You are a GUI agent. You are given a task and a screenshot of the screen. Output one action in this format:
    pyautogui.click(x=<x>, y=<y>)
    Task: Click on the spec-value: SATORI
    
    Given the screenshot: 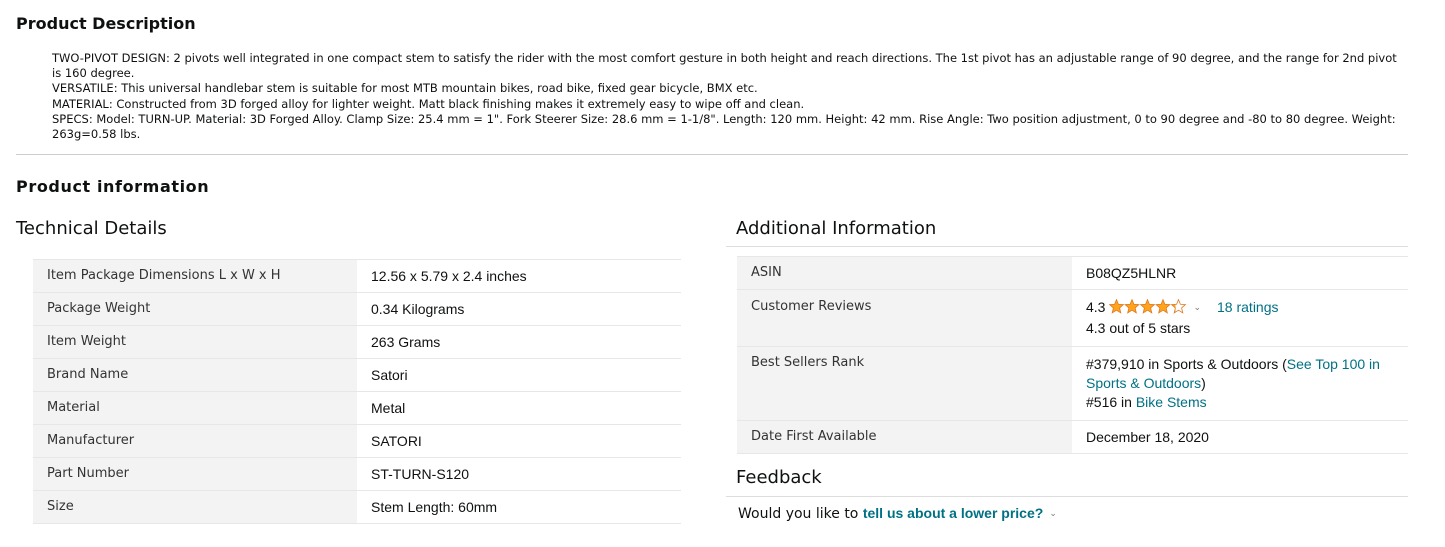 What is the action you would take?
    pyautogui.click(x=519, y=441)
    